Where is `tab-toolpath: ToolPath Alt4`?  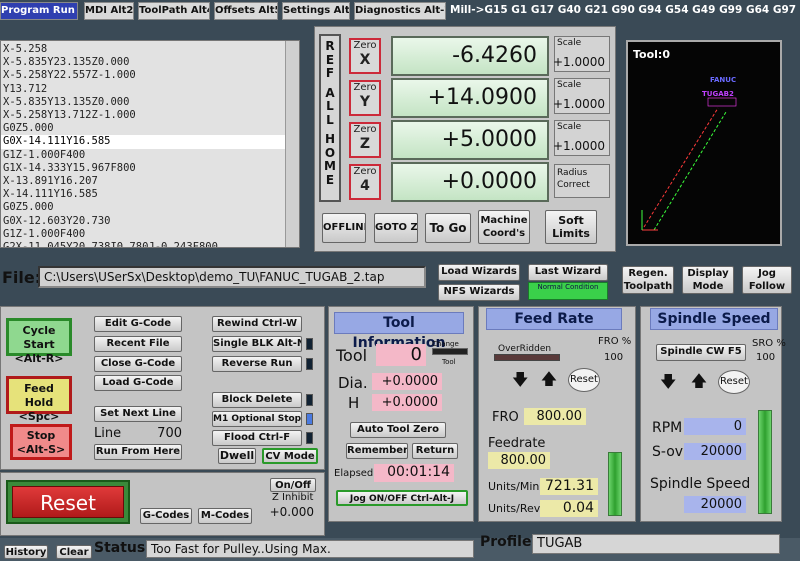 tab-toolpath: ToolPath Alt4 is located at coordinates (174, 11).